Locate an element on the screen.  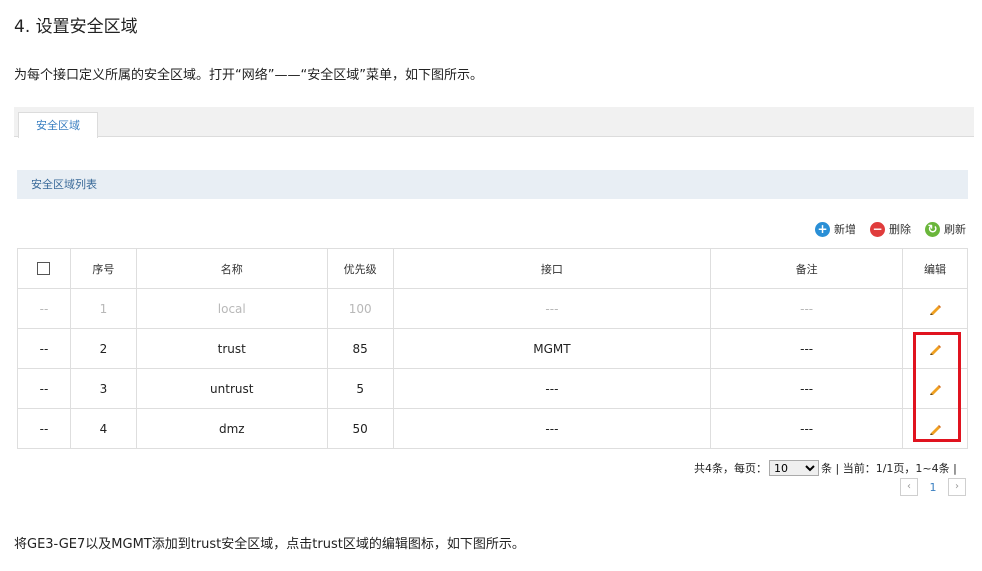
pencil-edit-icon is located at coordinates (935, 309).